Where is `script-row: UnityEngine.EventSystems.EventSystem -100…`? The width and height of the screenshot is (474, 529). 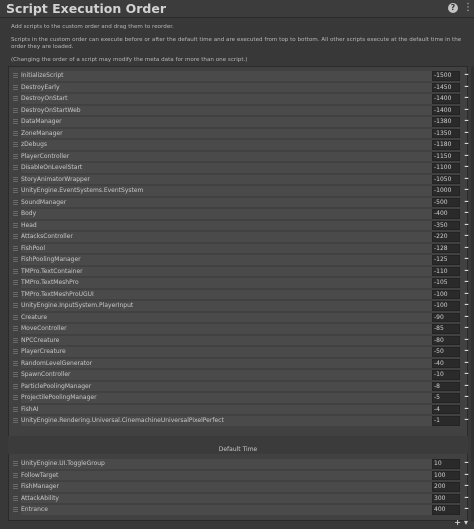
script-row: UnityEngine.EventSystems.EventSystem -100… is located at coordinates (239, 191).